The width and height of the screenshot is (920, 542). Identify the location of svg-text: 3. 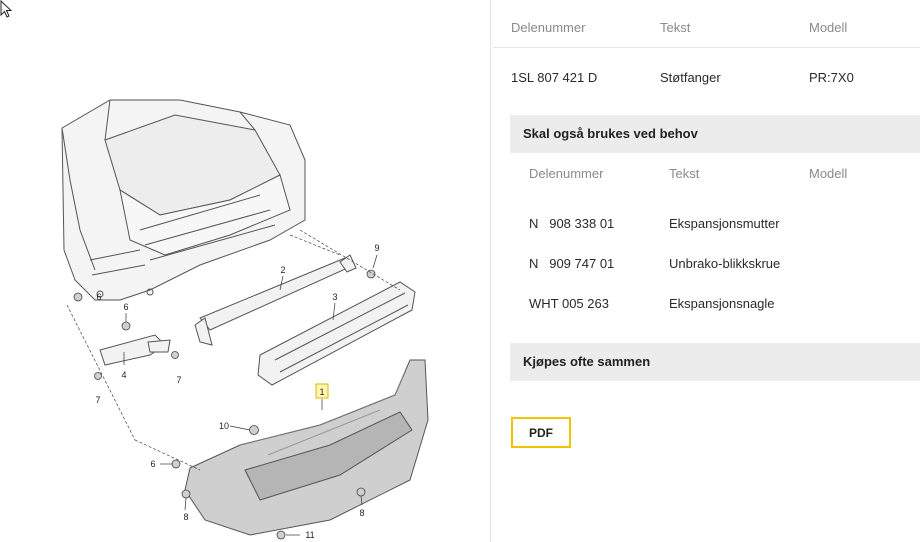
(334, 297).